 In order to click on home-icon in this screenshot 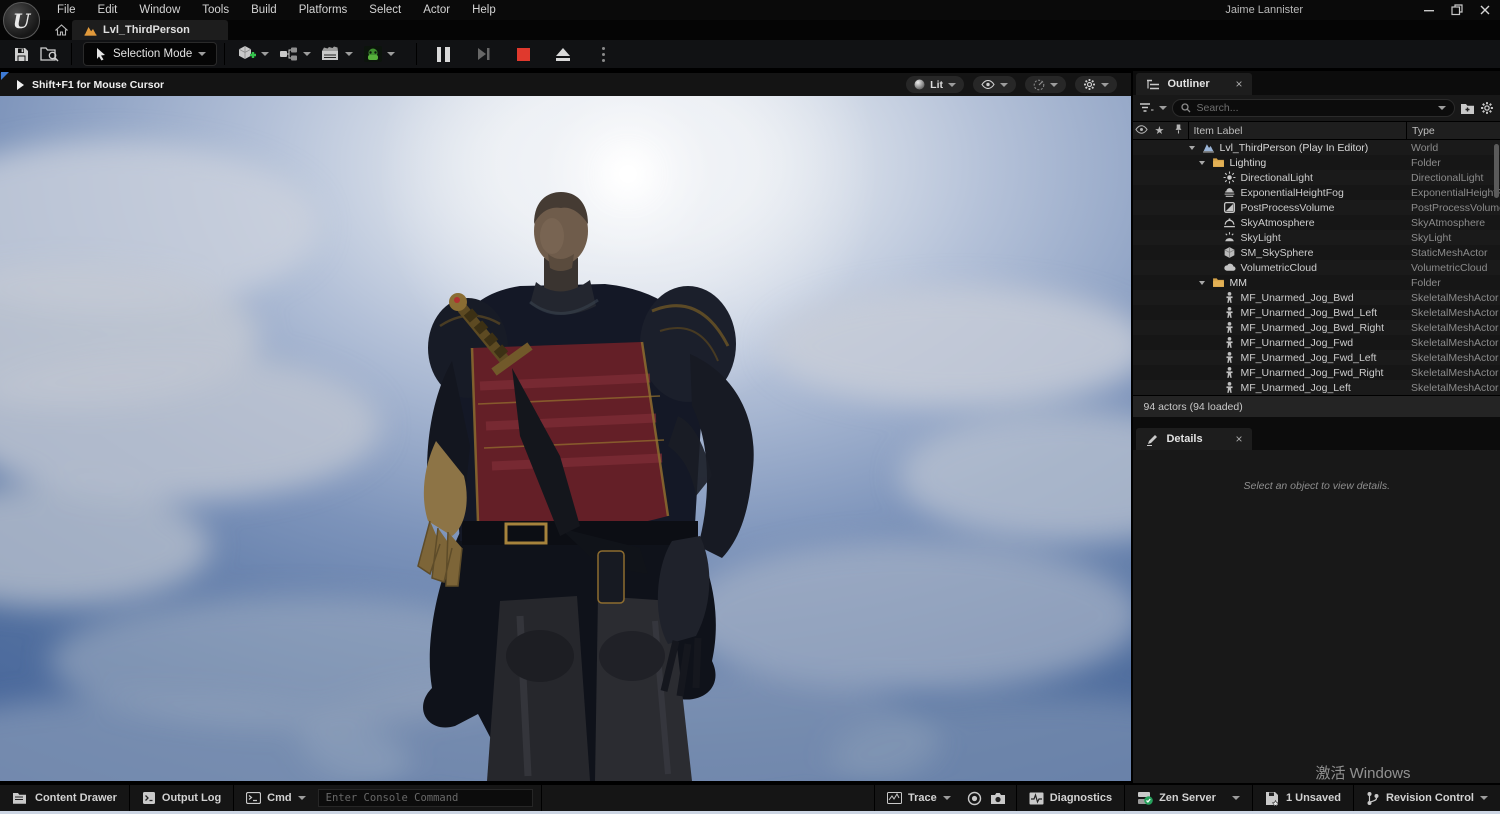, I will do `click(61, 30)`.